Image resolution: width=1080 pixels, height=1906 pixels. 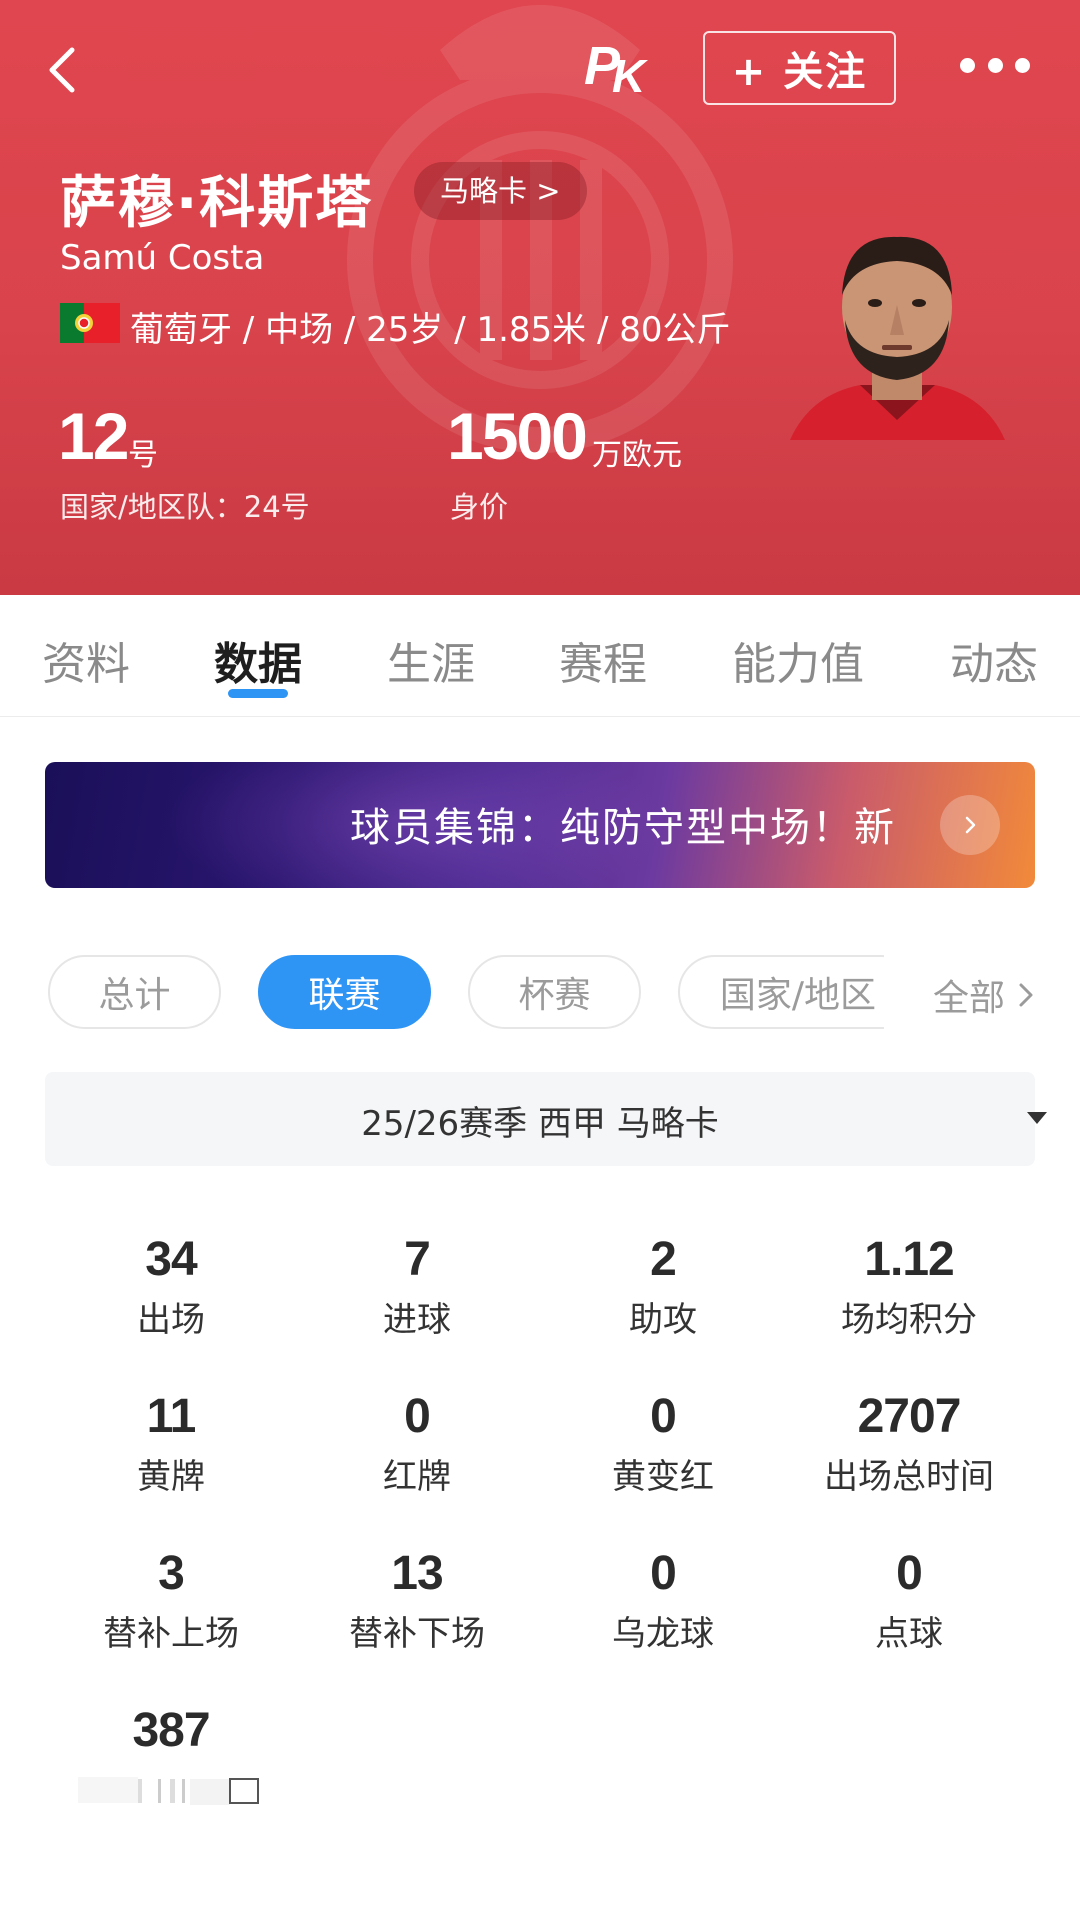 I want to click on chip-national-clip: 国家/地区, so click(x=781, y=992).